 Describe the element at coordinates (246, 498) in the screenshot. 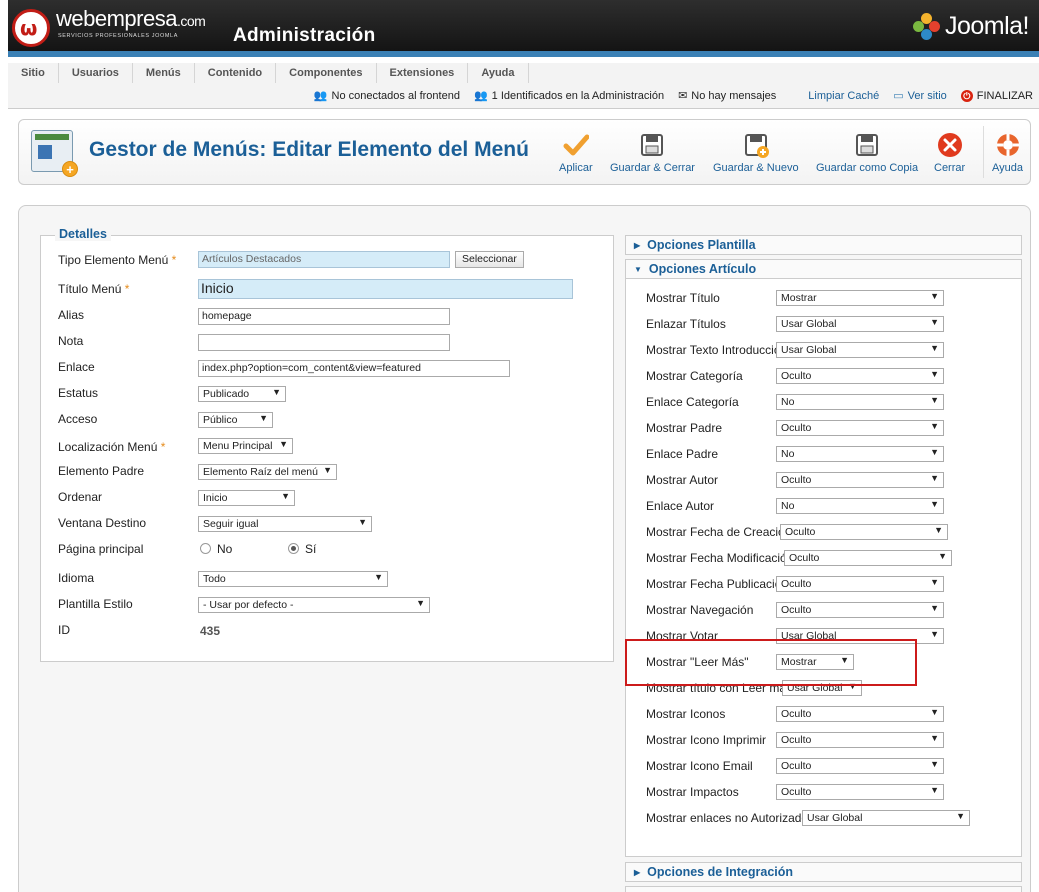

I see `order-select: Inicio ▼` at that location.